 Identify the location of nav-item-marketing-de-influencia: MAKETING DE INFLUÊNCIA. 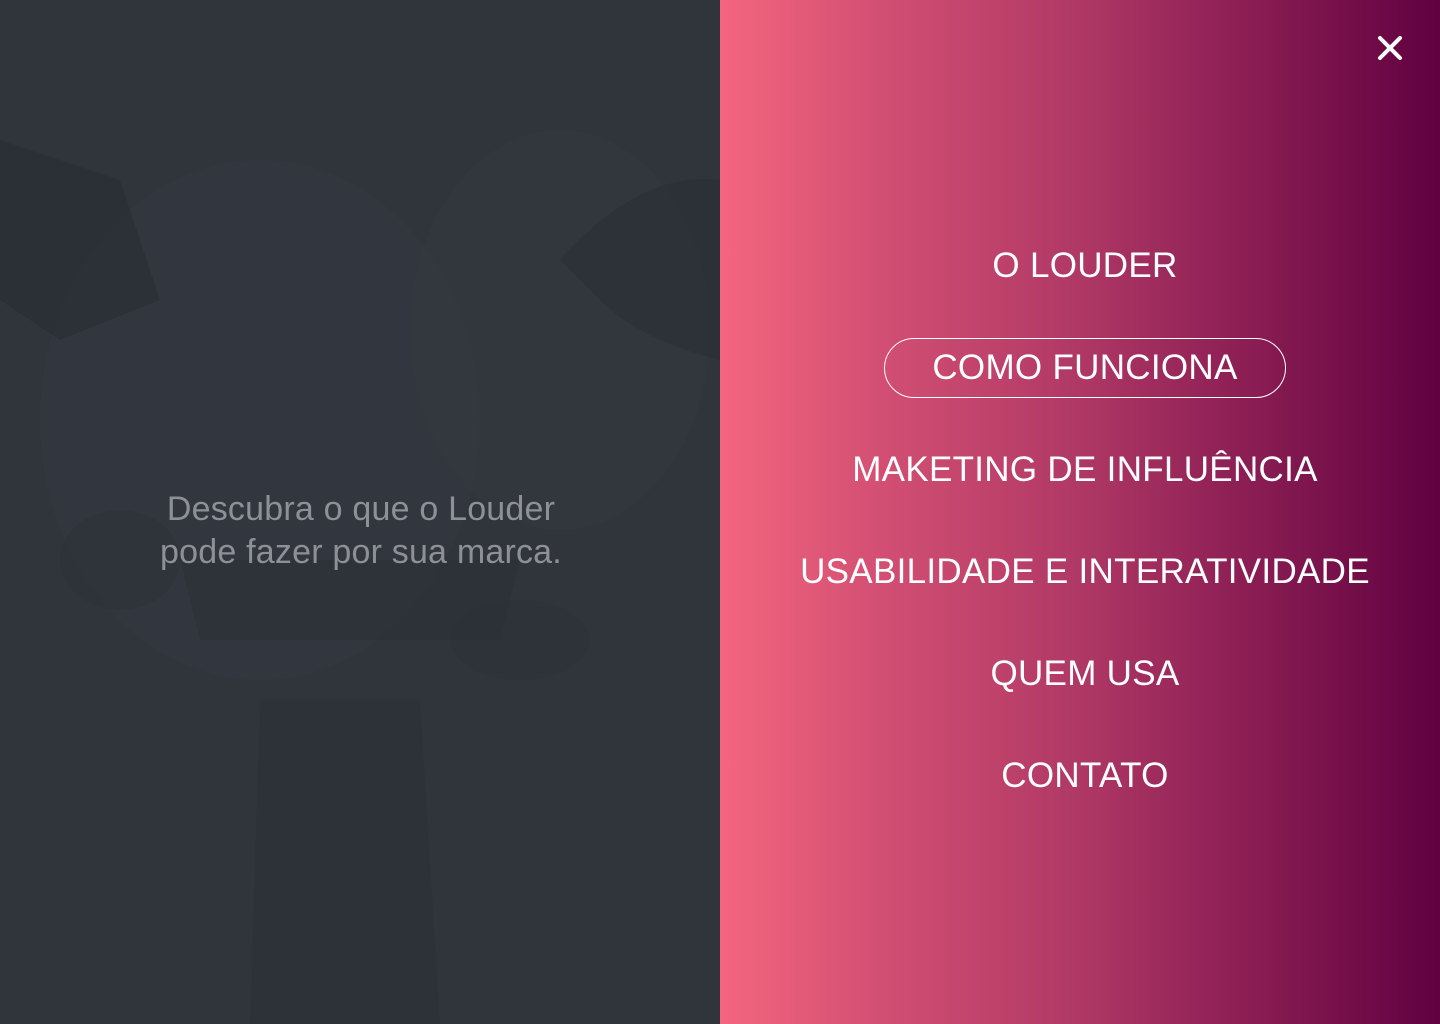
(1080, 491).